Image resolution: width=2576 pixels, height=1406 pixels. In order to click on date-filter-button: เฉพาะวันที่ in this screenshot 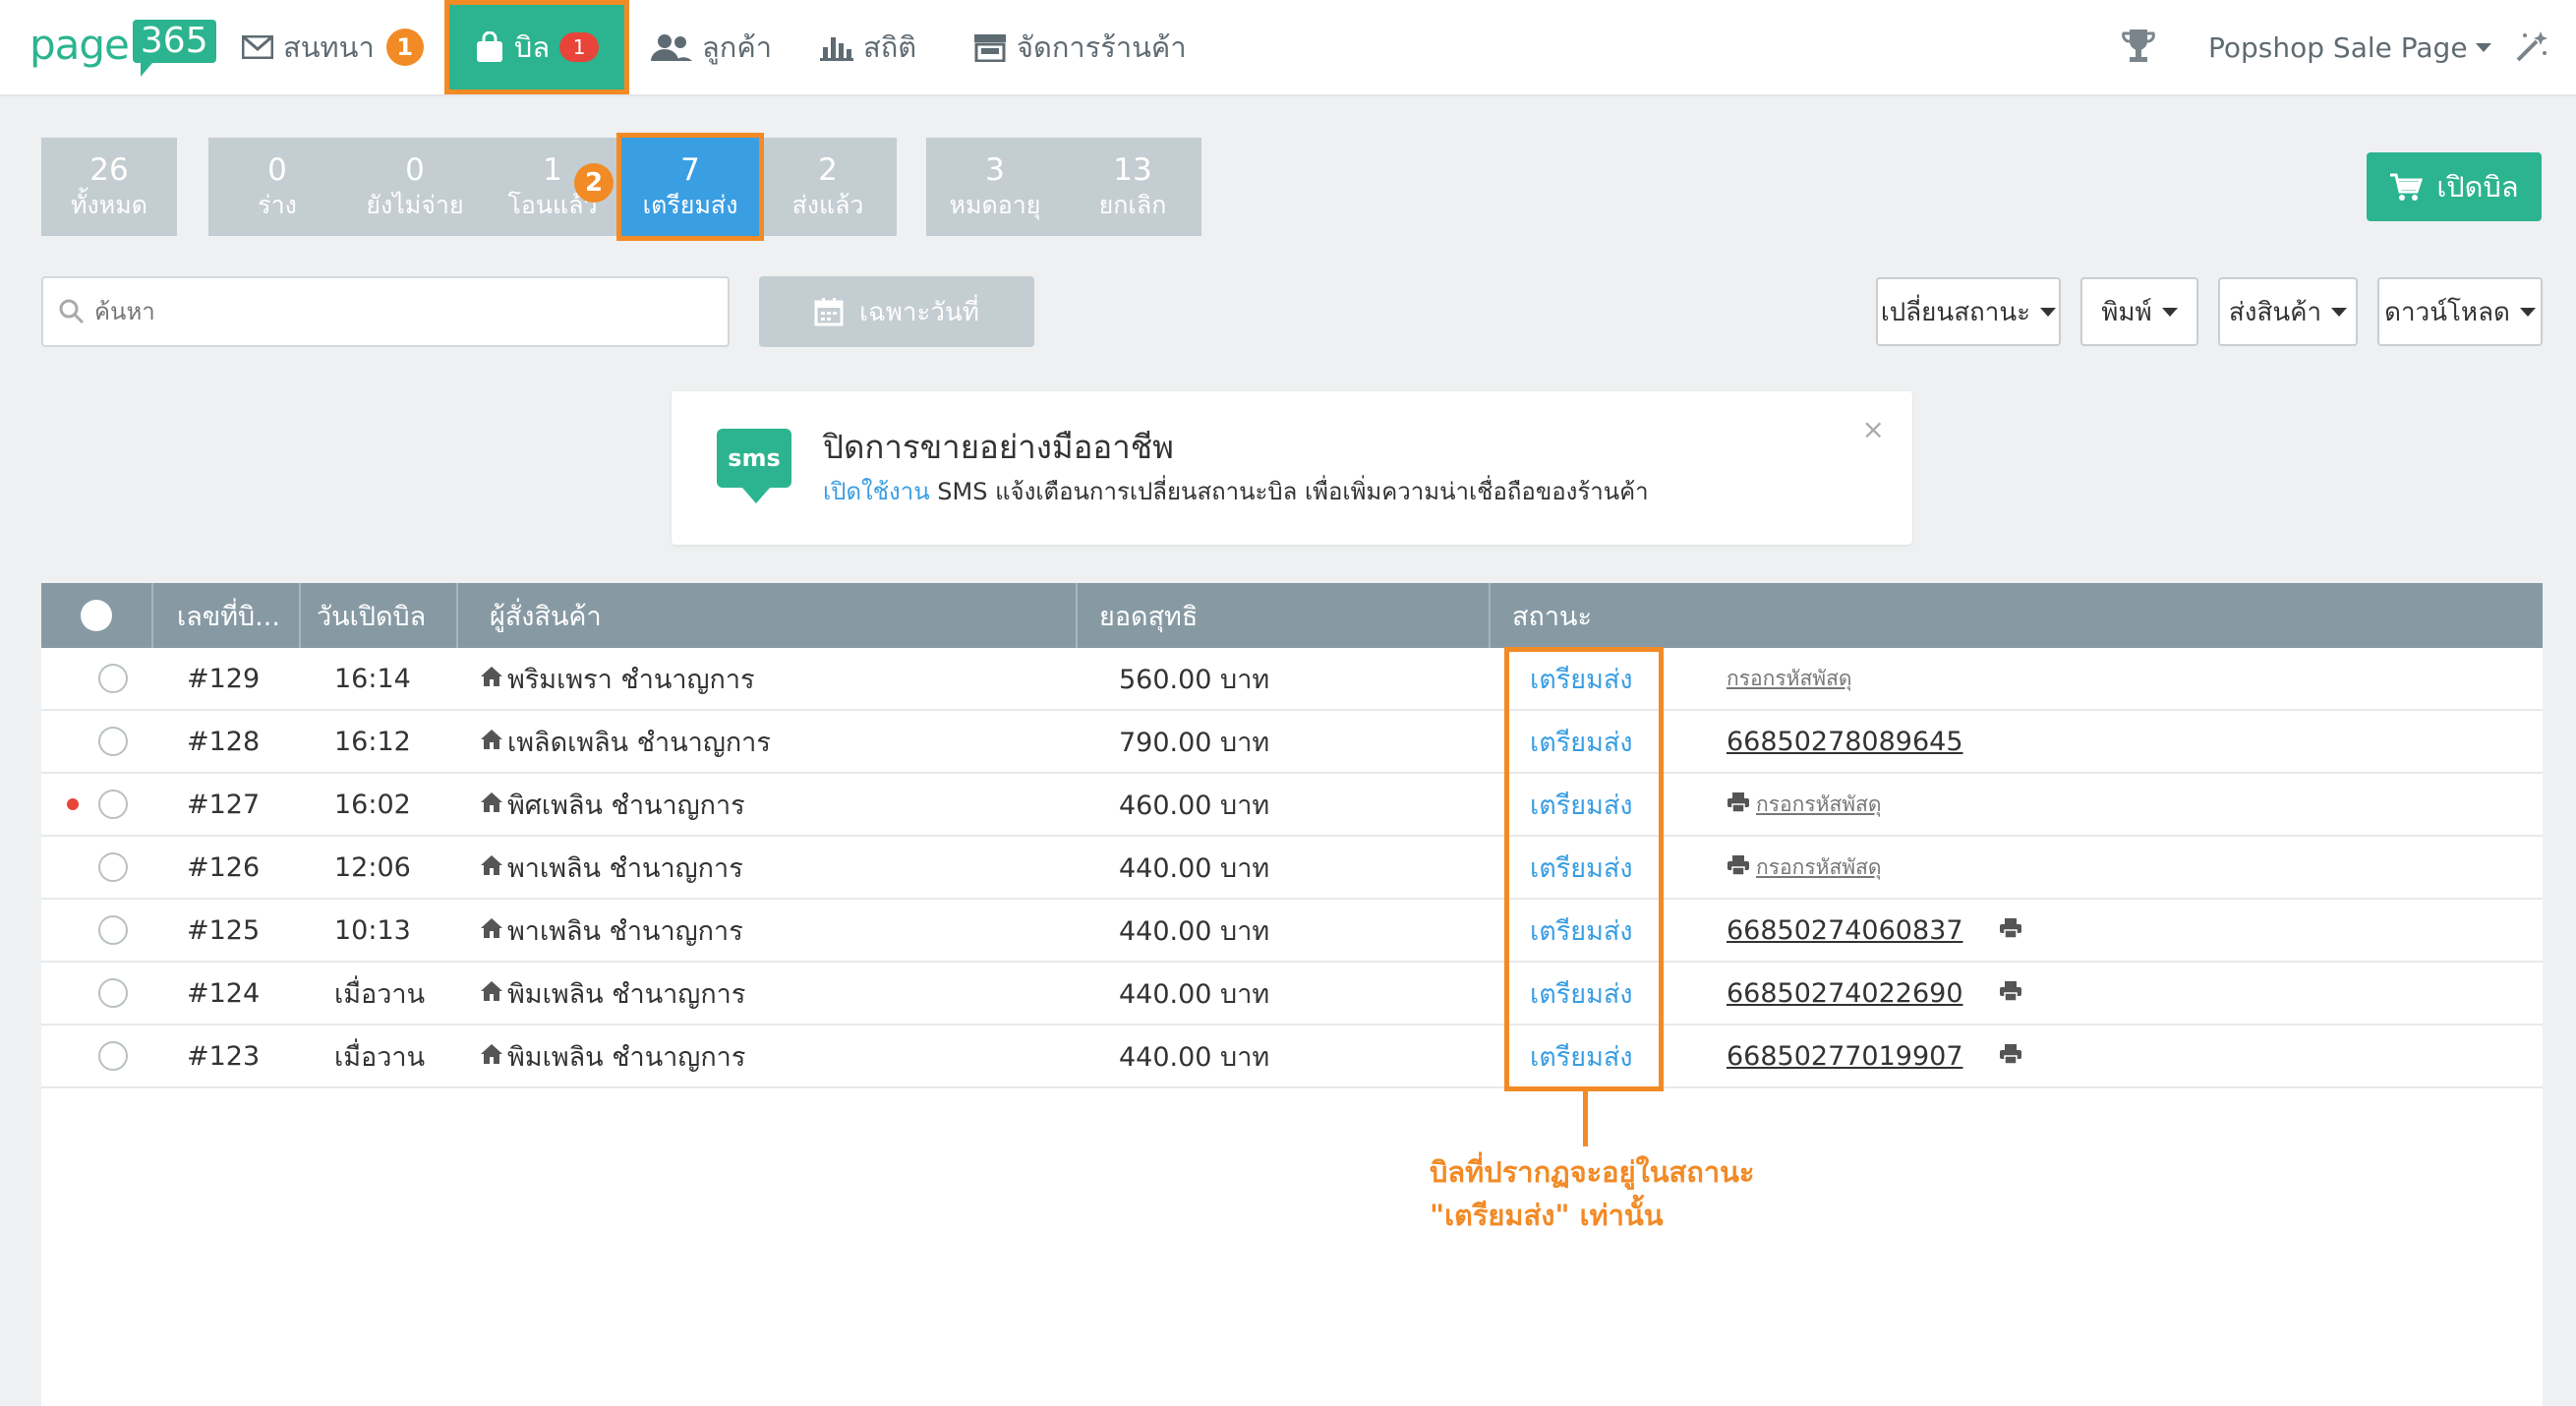, I will do `click(896, 312)`.